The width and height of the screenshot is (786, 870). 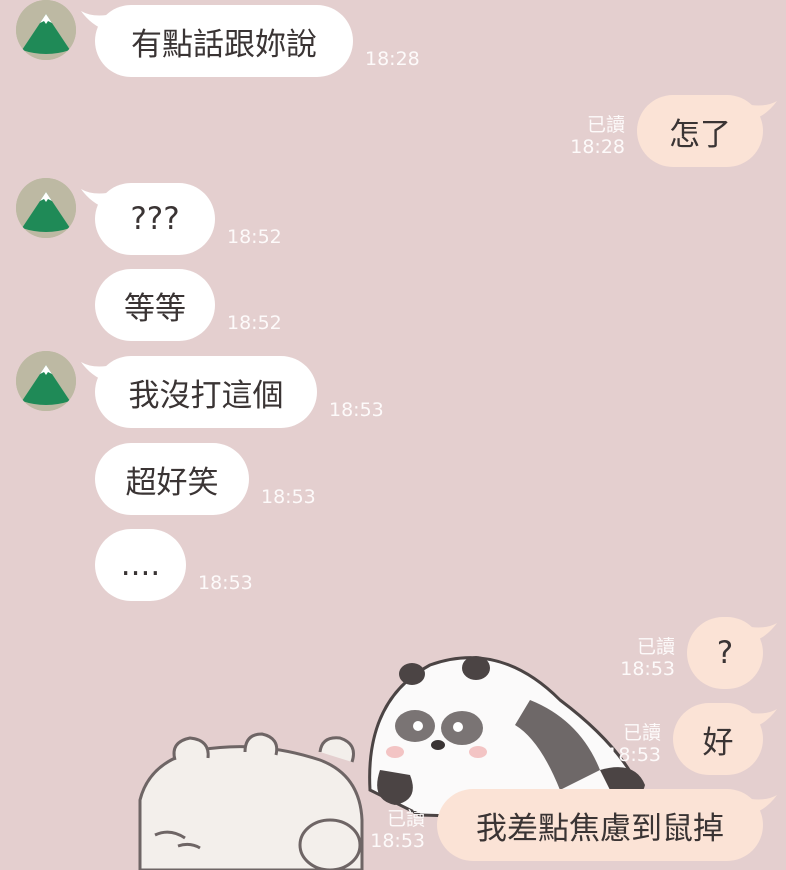 What do you see at coordinates (700, 131) in the screenshot?
I see `outgoing-message-bubble: 怎了` at bounding box center [700, 131].